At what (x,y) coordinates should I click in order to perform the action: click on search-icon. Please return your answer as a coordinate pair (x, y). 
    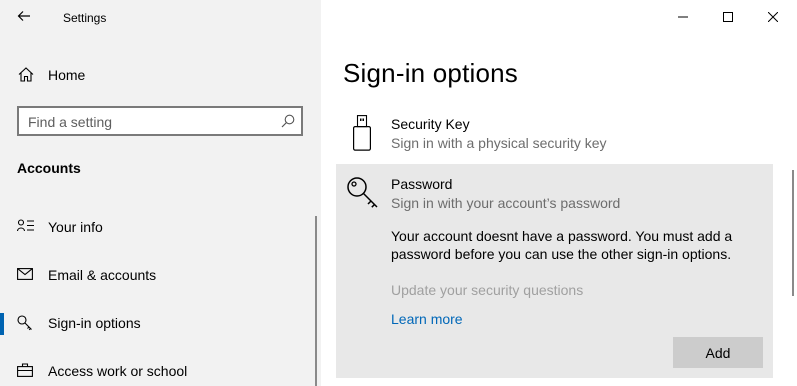
    Looking at the image, I should click on (288, 123).